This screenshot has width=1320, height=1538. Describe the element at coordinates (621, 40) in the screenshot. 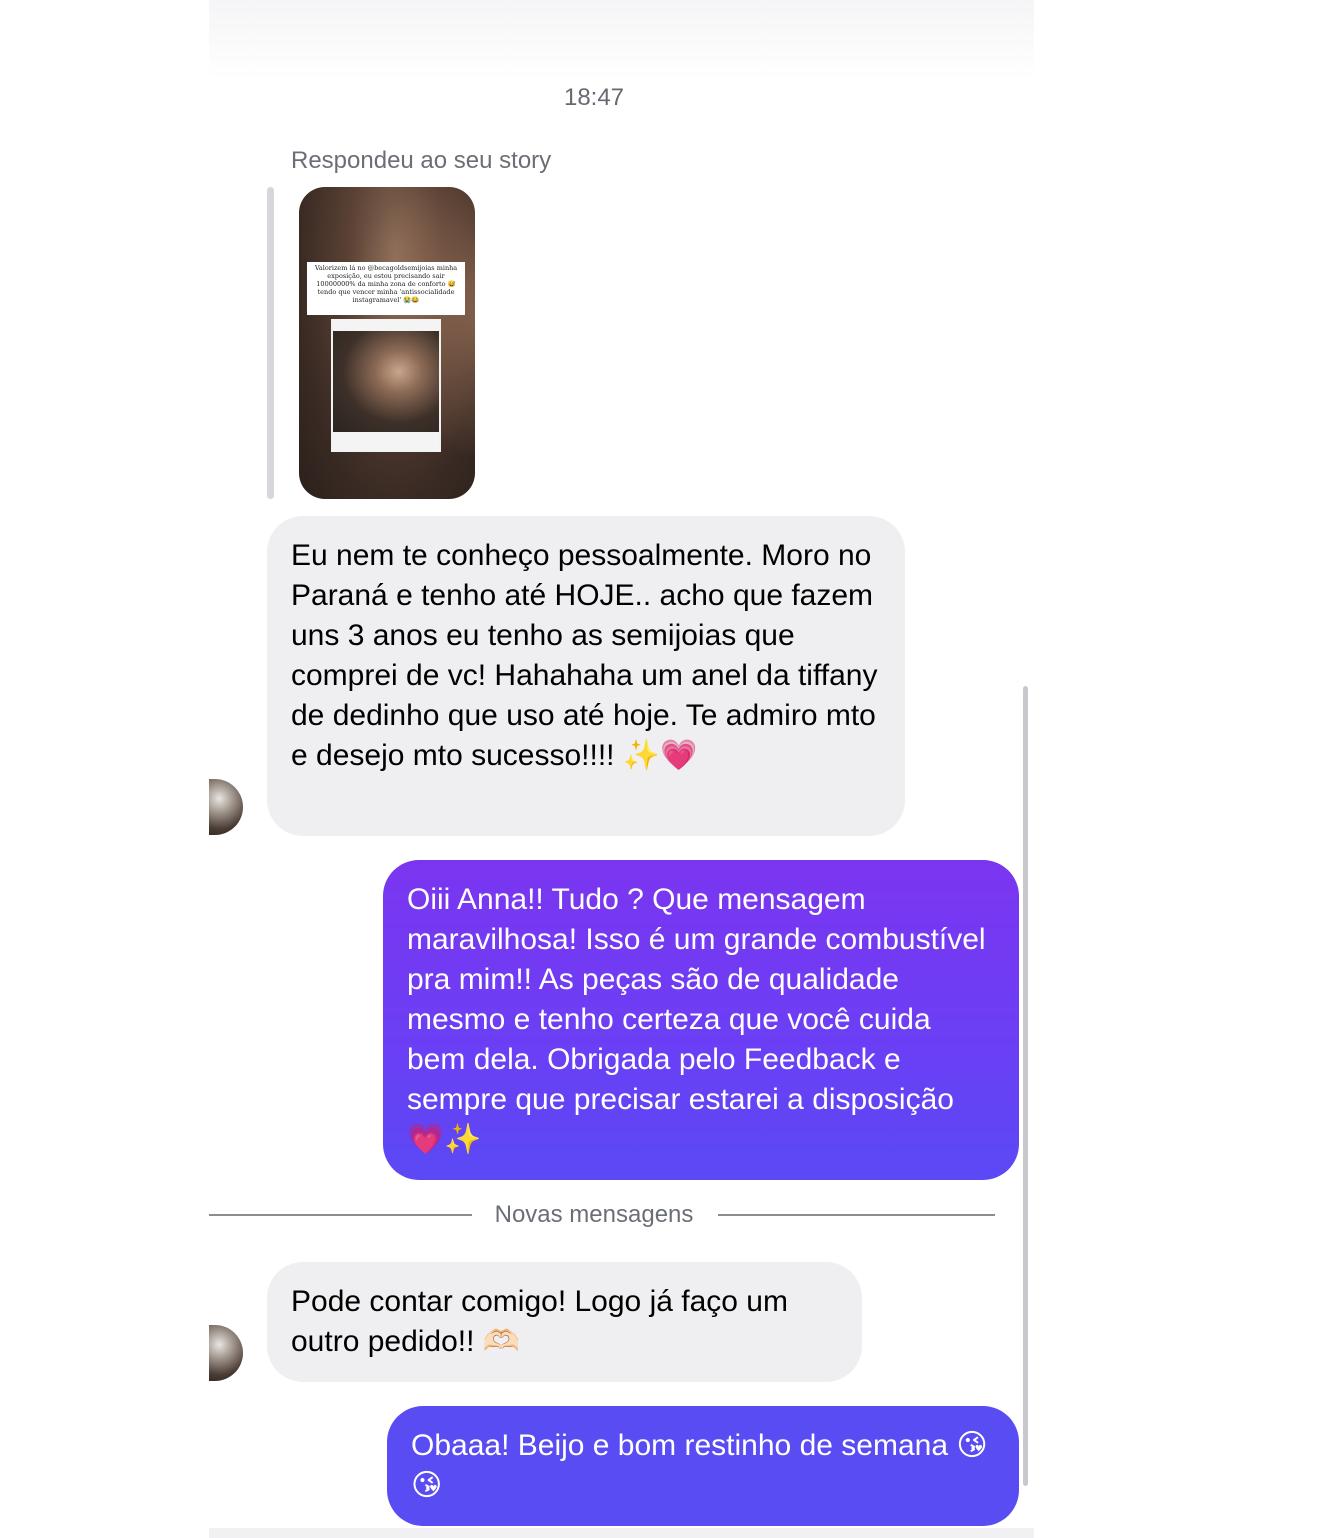

I see `header-fade` at that location.